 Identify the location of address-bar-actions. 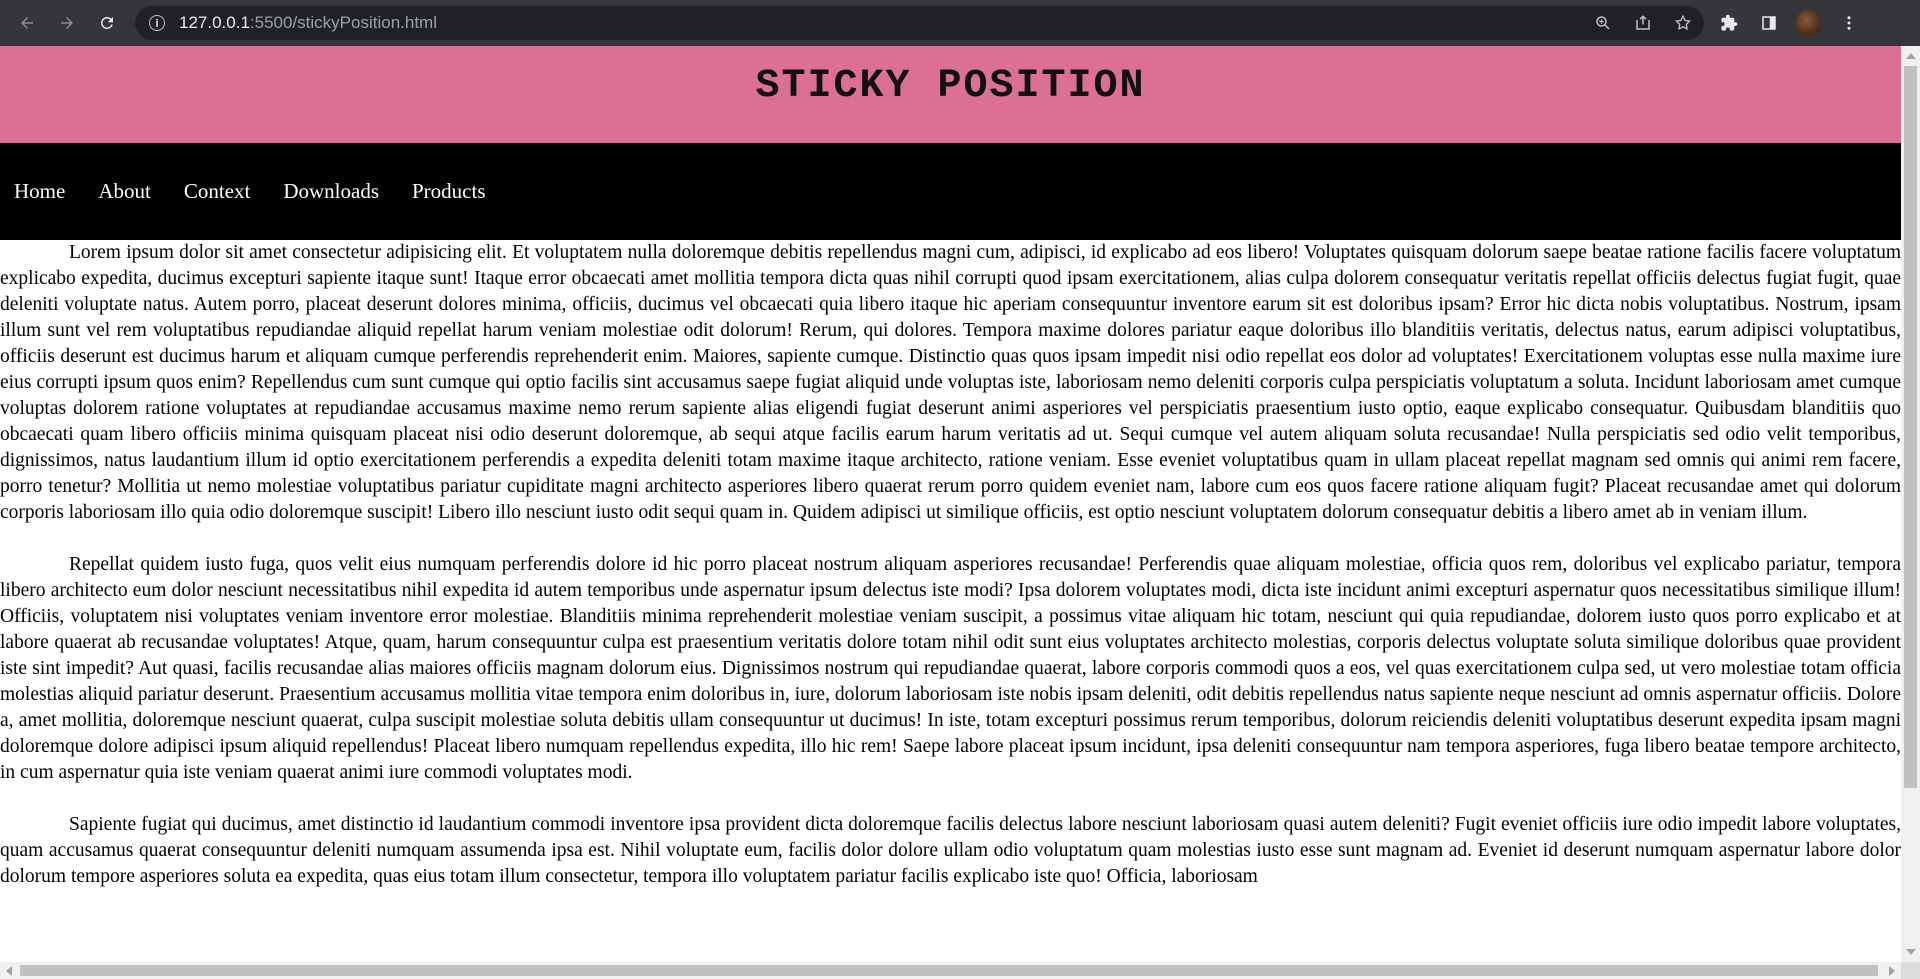
(1643, 23).